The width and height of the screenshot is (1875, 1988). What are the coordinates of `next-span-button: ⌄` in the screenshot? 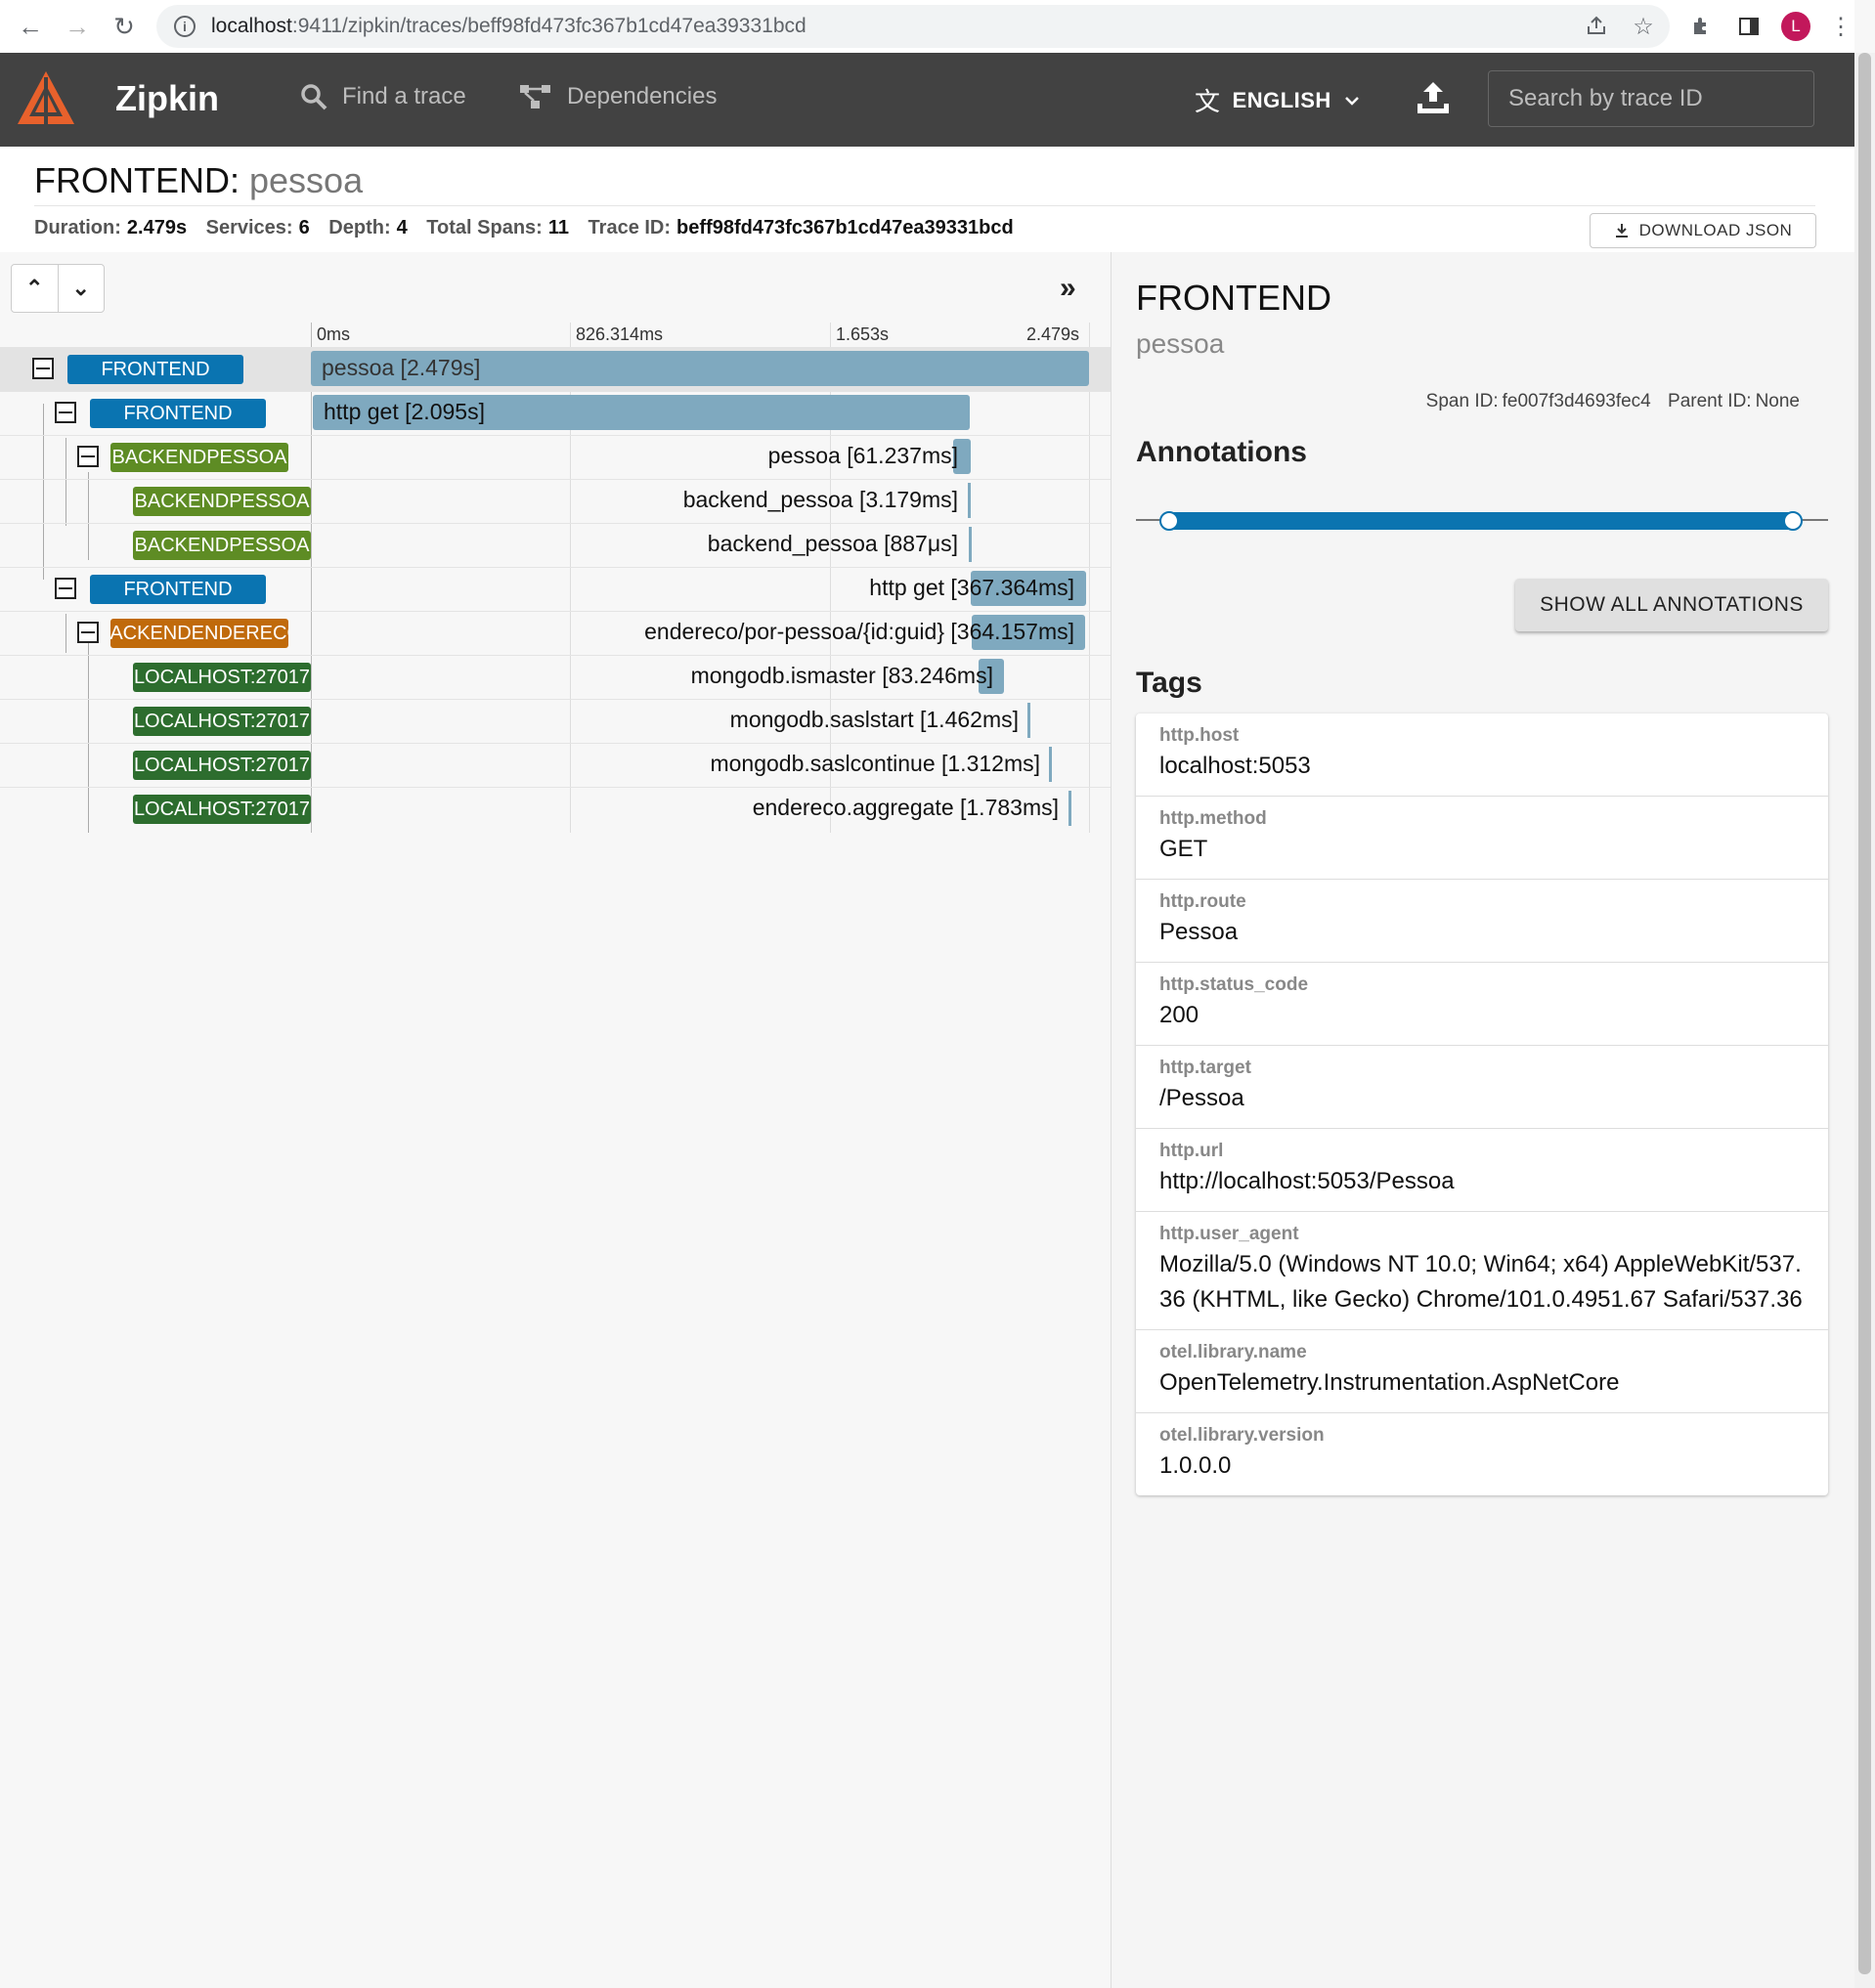 It's located at (82, 289).